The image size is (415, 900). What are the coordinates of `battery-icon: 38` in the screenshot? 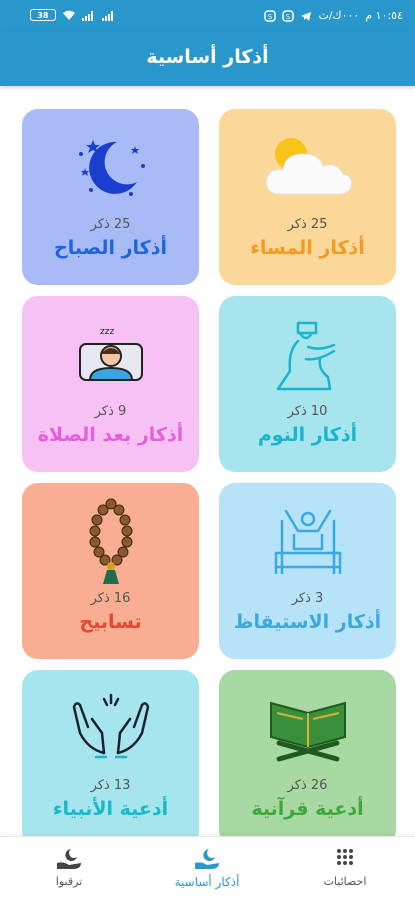 It's located at (43, 15).